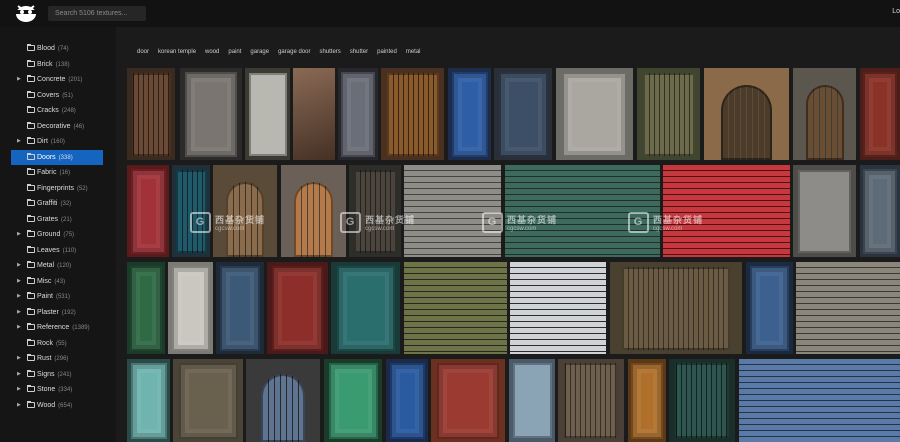 This screenshot has height=442, width=900. What do you see at coordinates (58, 188) in the screenshot?
I see `sidebar-item-fingerprints: Fingerprints (52)` at bounding box center [58, 188].